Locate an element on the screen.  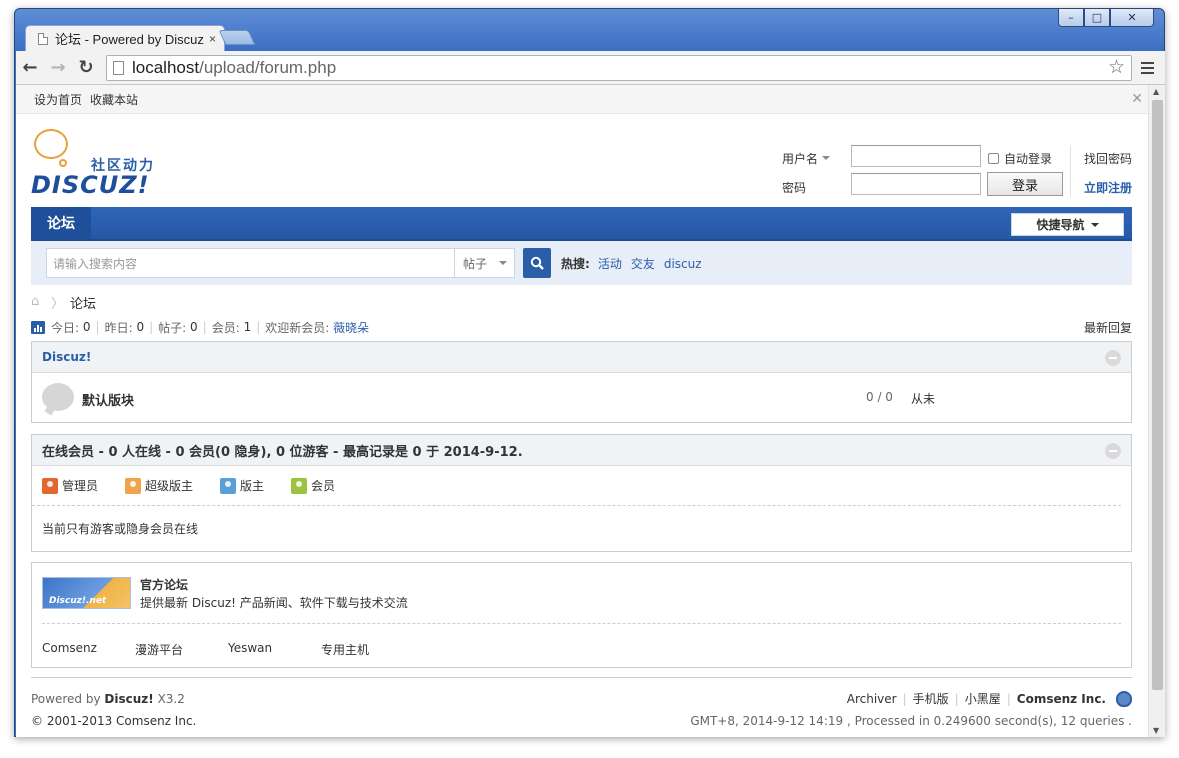
scrollbar: ▲ ▼ is located at coordinates (1156, 411).